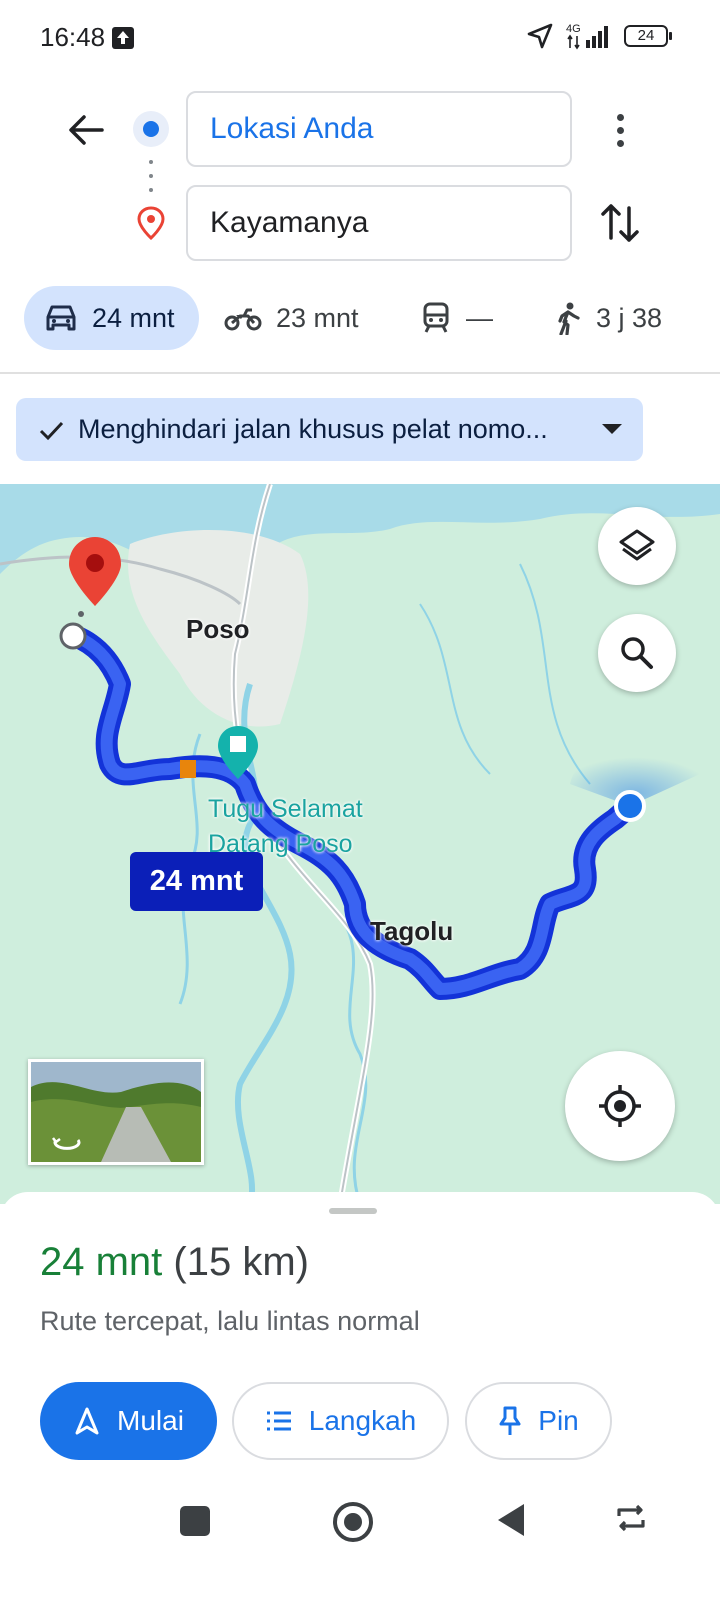 Image resolution: width=720 pixels, height=1600 pixels. I want to click on route-start-marker, so click(73, 636).